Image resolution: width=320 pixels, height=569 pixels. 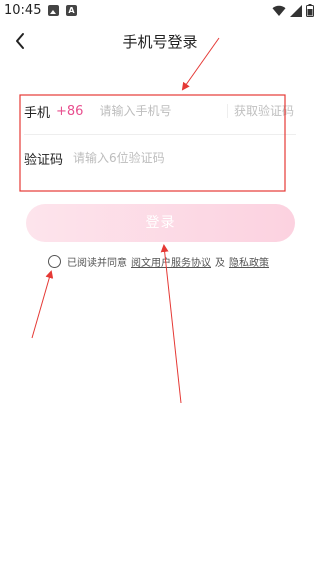 I want to click on phone-input, so click(x=158, y=111).